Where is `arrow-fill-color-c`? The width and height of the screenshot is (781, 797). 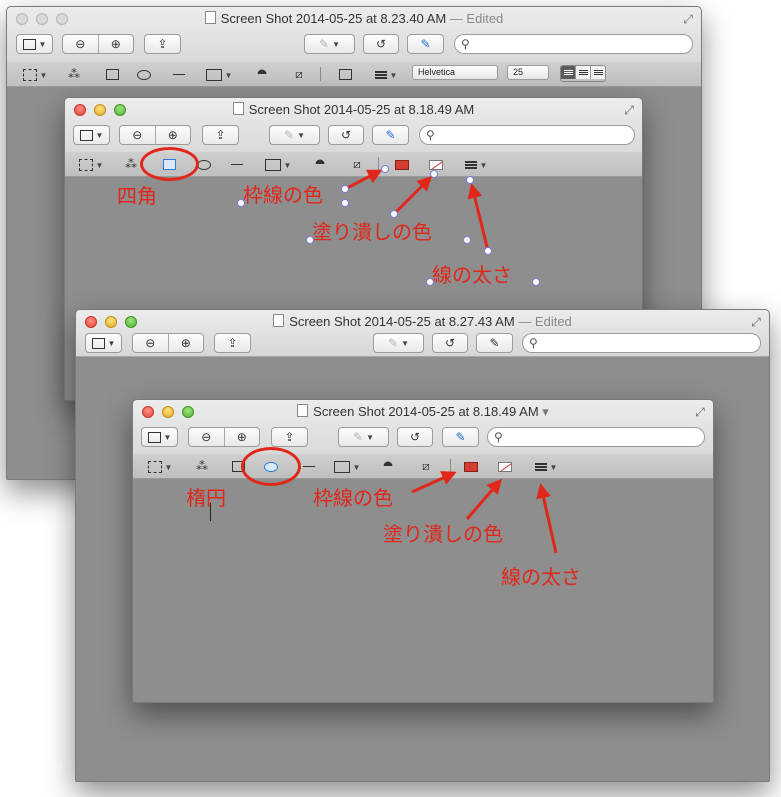 arrow-fill-color-c is located at coordinates (483, 499).